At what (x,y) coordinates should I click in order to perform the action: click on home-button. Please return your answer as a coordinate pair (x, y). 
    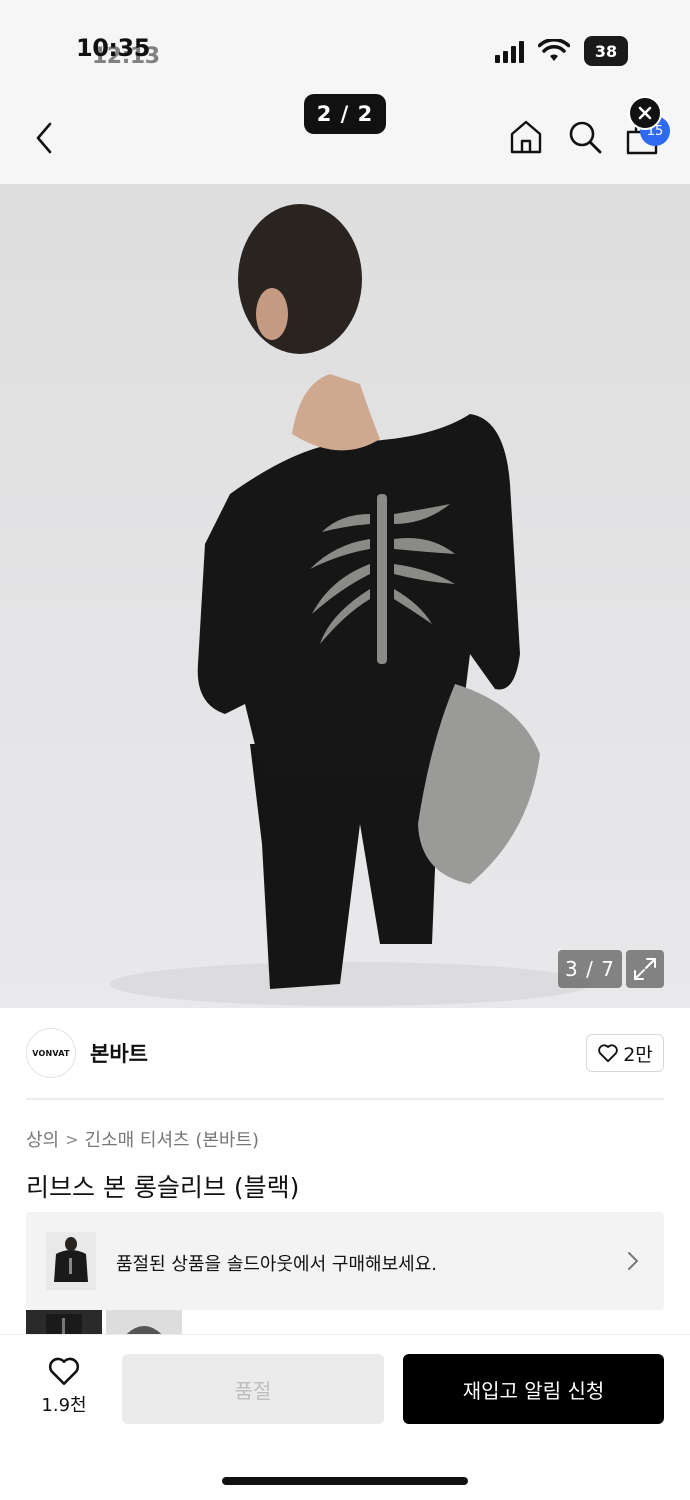
    Looking at the image, I should click on (526, 137).